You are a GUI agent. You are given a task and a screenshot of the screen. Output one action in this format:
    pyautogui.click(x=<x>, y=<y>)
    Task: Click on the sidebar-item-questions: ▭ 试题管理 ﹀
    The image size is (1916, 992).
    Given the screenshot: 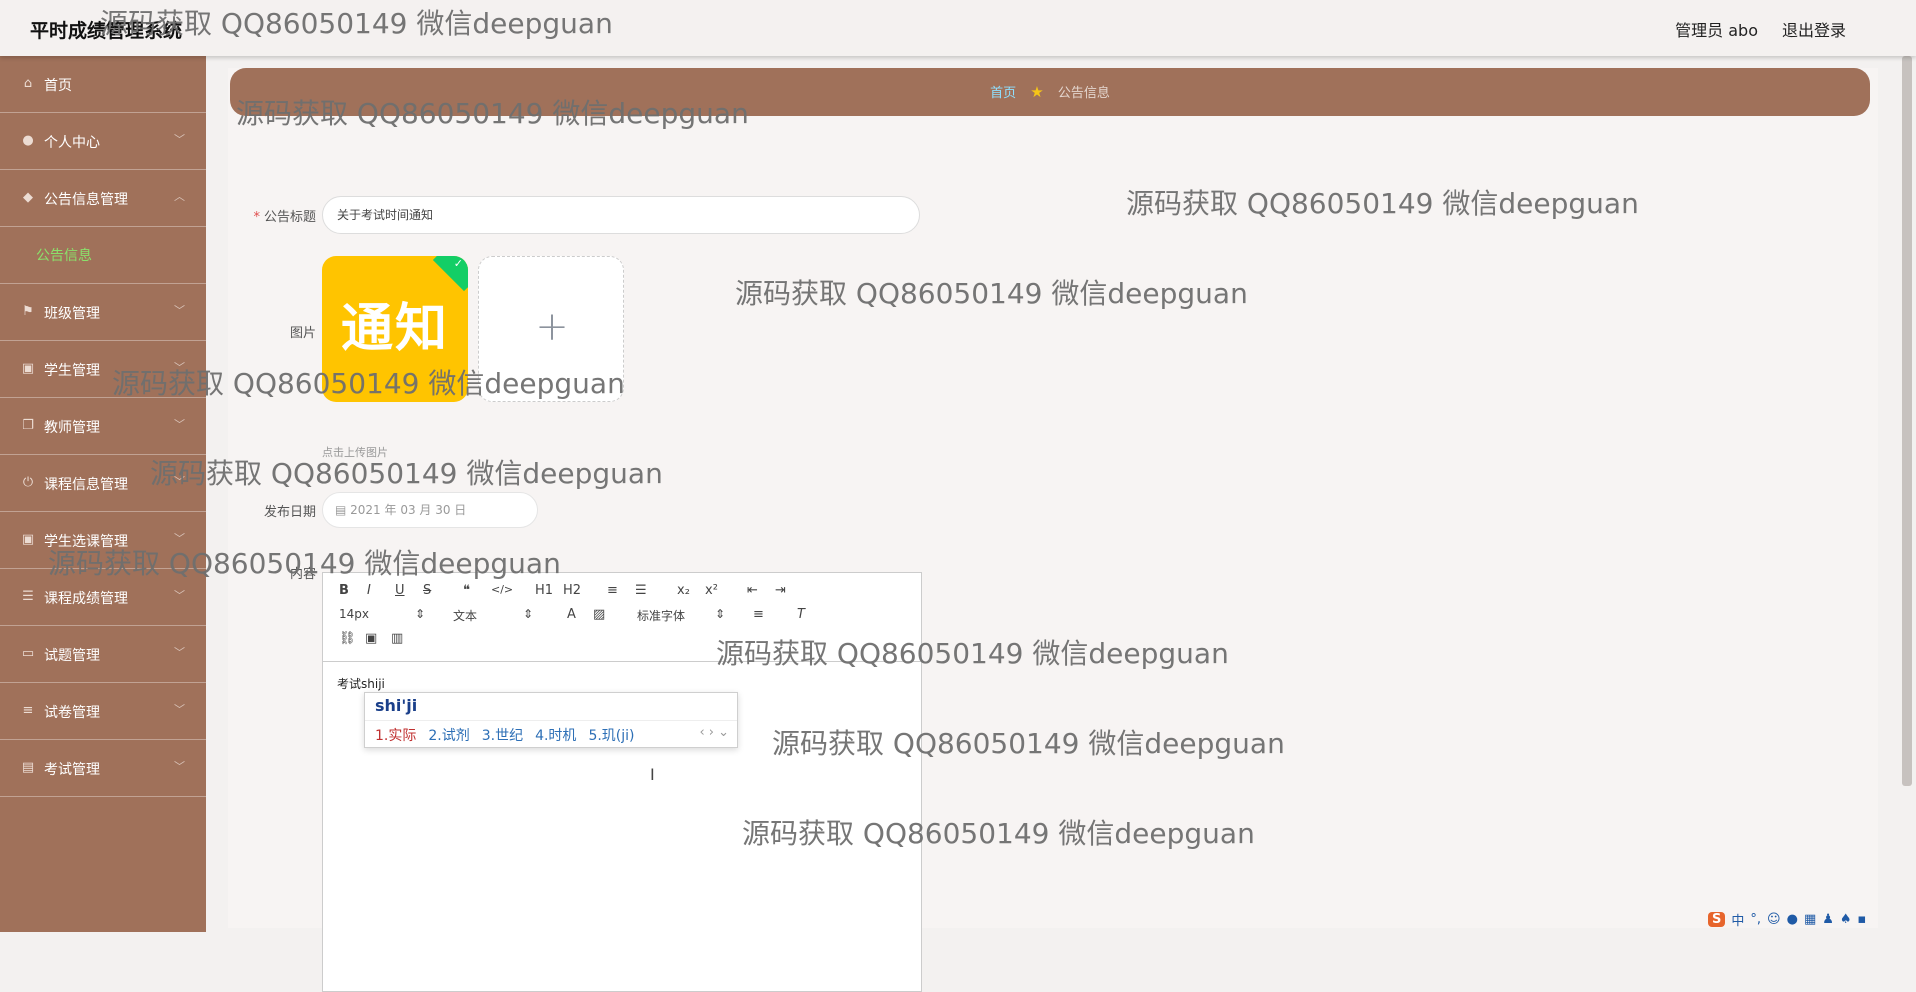 What is the action you would take?
    pyautogui.click(x=103, y=654)
    